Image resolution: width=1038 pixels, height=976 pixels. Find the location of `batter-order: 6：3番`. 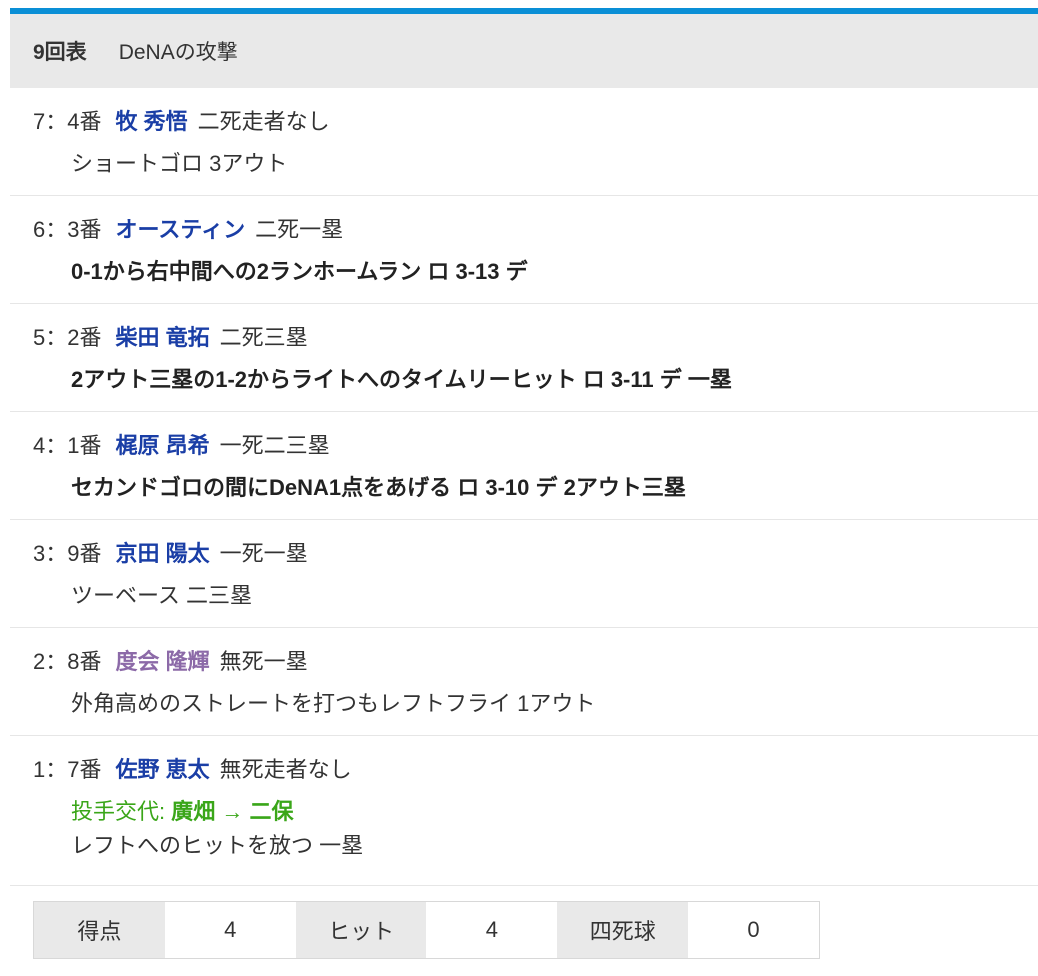

batter-order: 6：3番 is located at coordinates (67, 229).